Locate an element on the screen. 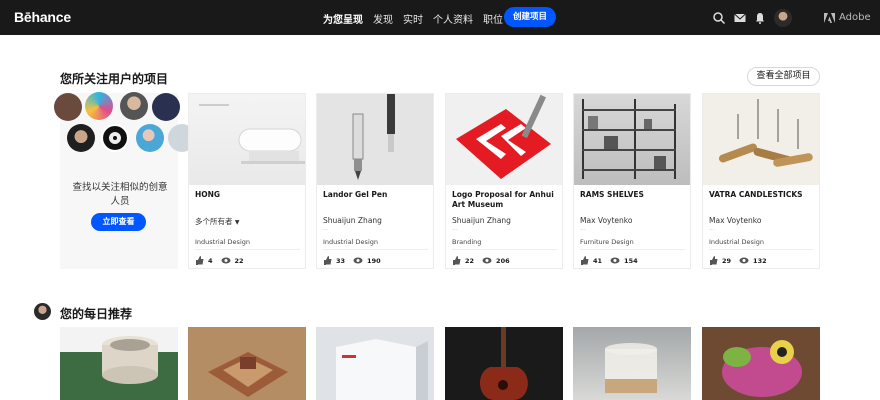  project-stats: 41 154 is located at coordinates (613, 260).